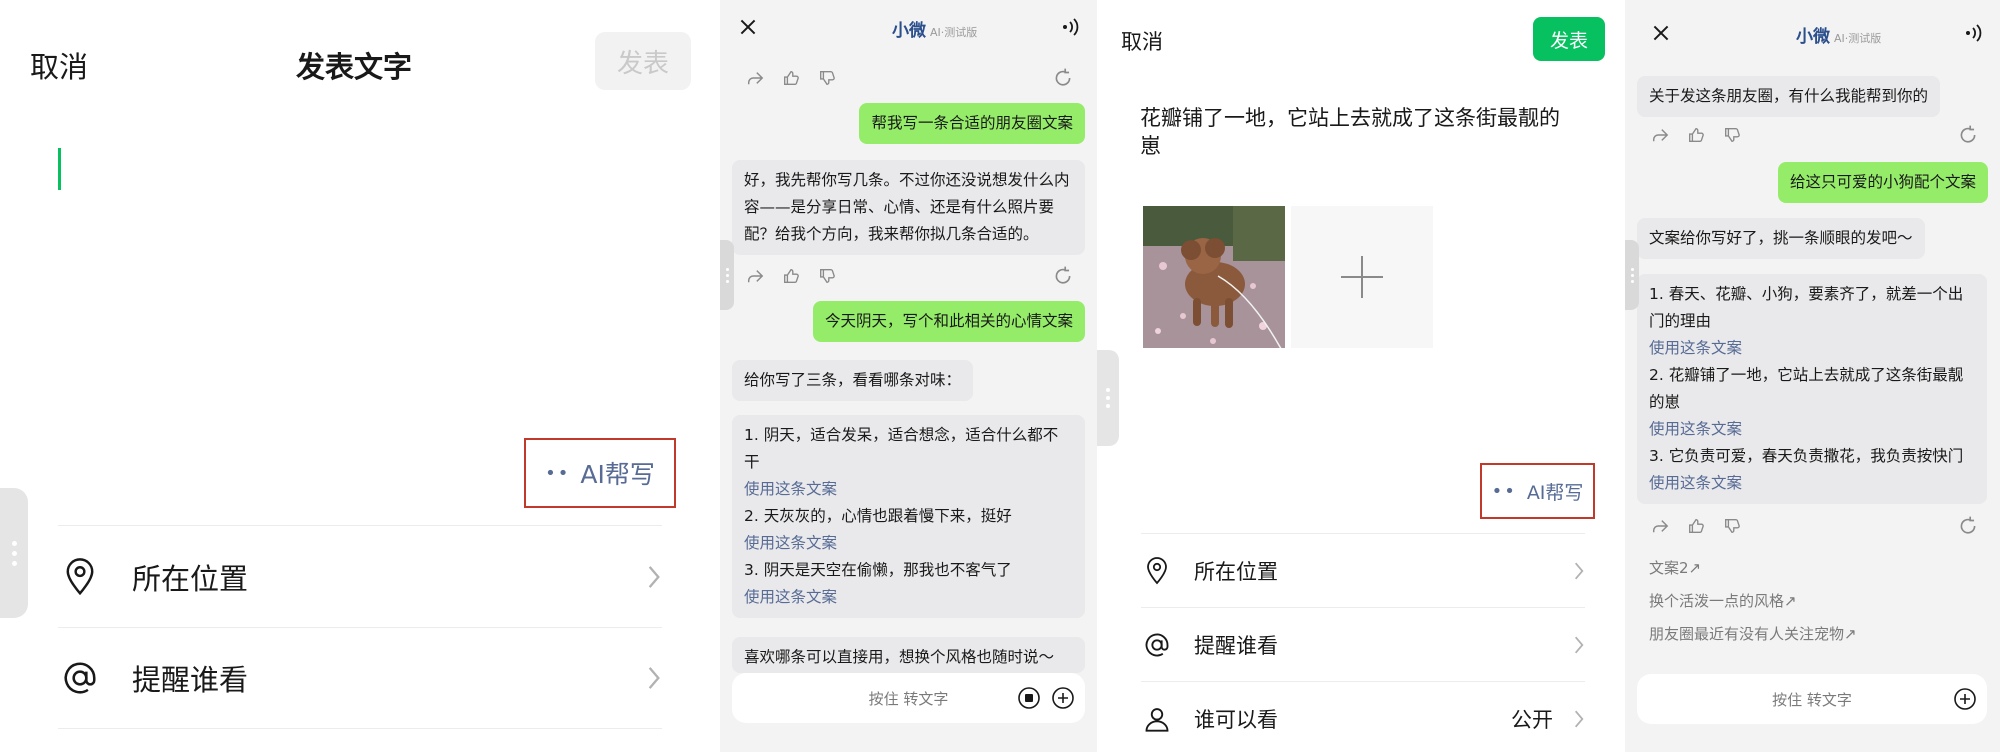 This screenshot has height=752, width=2000. I want to click on ai-message: 关于发这条朋友圈，有什么我能帮到你的, so click(1789, 96).